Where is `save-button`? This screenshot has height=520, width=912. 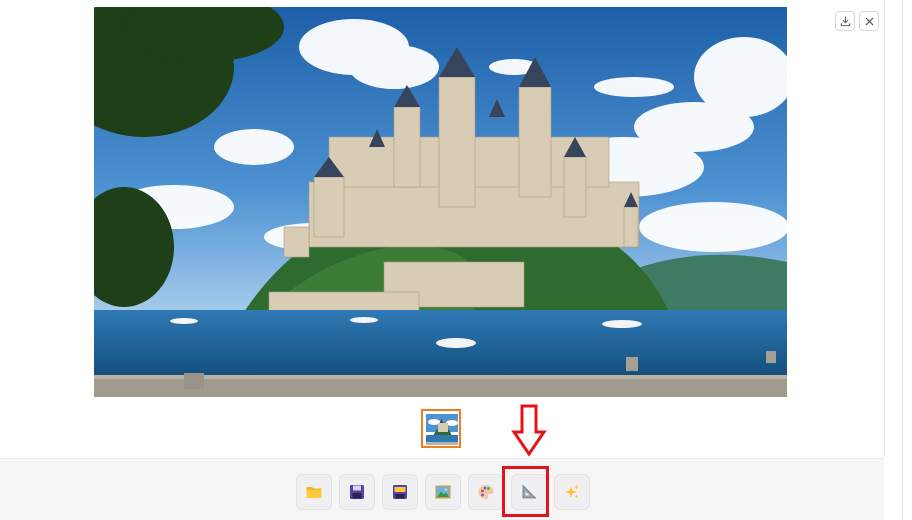 save-button is located at coordinates (357, 492).